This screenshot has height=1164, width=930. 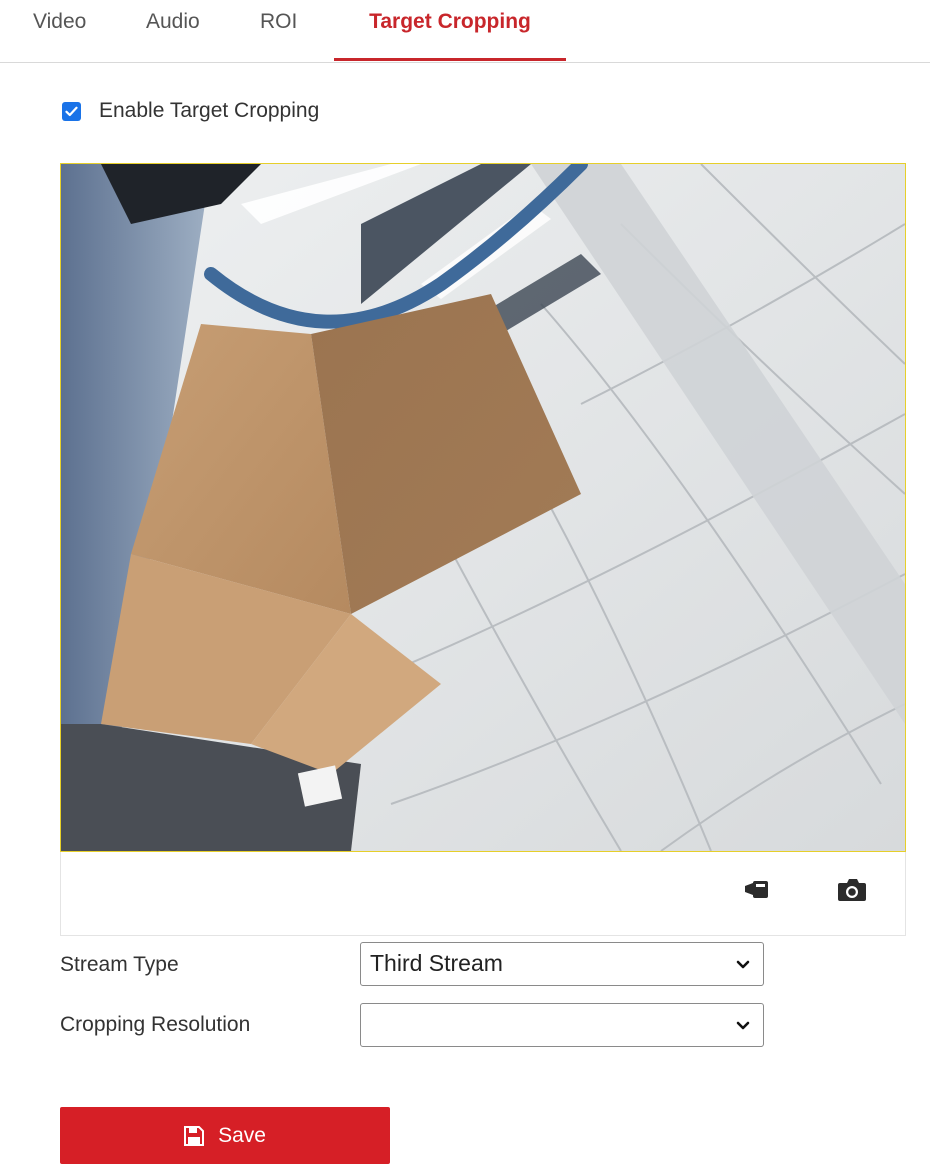 What do you see at coordinates (119, 964) in the screenshot?
I see `stream-type-label: Stream Type` at bounding box center [119, 964].